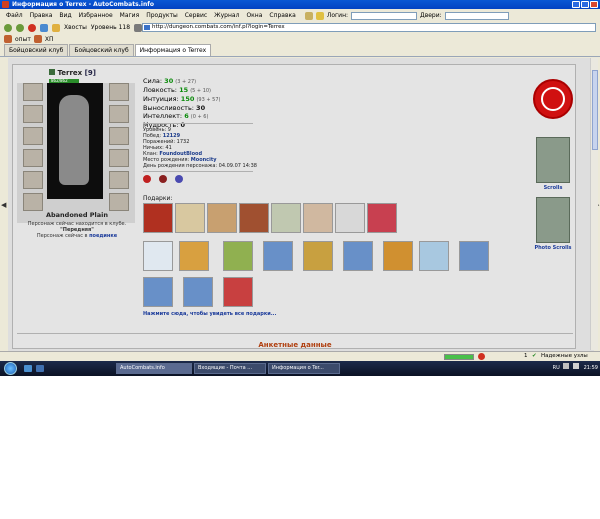 This screenshot has height=519, width=600. What do you see at coordinates (4, 205) in the screenshot?
I see `left-arrow-icon: ◀` at bounding box center [4, 205].